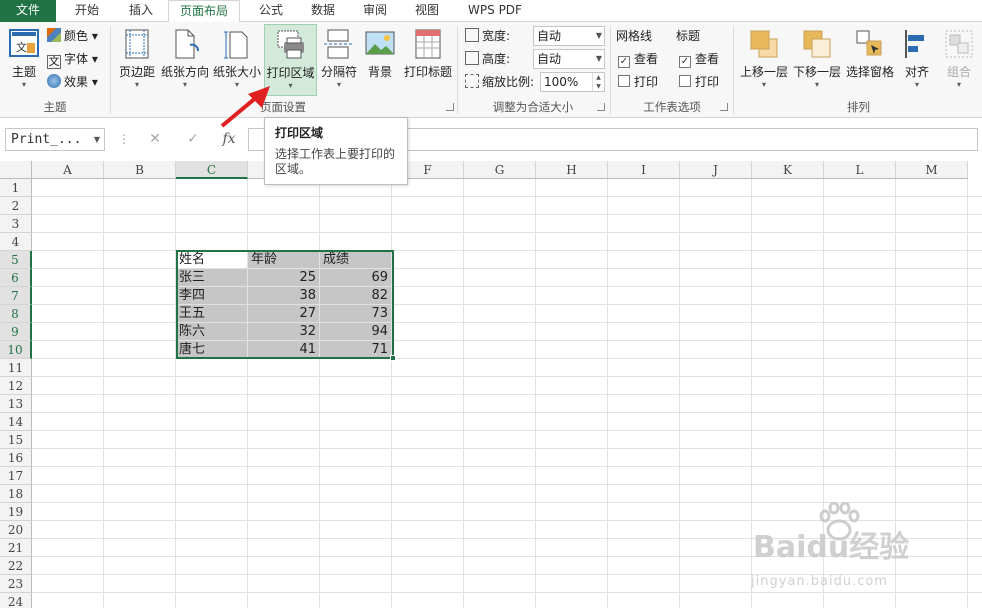 Image resolution: width=982 pixels, height=608 pixels. What do you see at coordinates (355, 259) in the screenshot?
I see `table-header-cell: 成绩` at bounding box center [355, 259].